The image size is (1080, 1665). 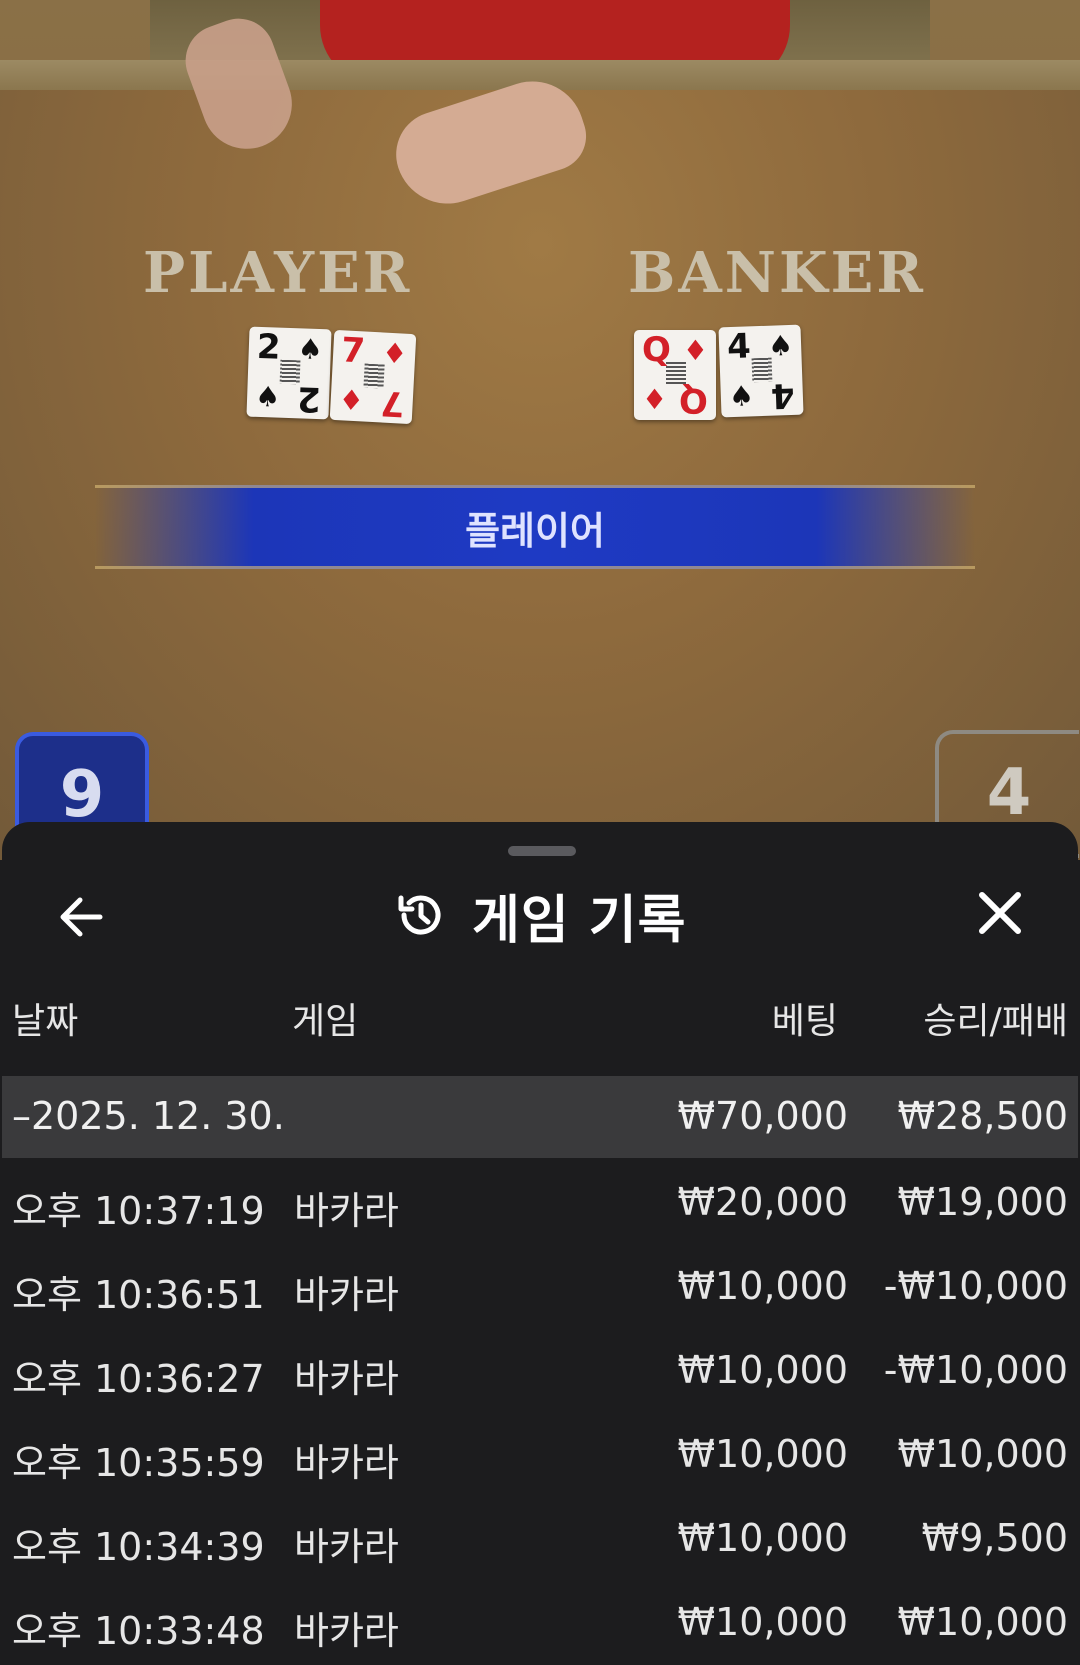 I want to click on table-row: 오후 10:35:59 바카라 ₩10,000 ₩10,000, so click(x=540, y=1452).